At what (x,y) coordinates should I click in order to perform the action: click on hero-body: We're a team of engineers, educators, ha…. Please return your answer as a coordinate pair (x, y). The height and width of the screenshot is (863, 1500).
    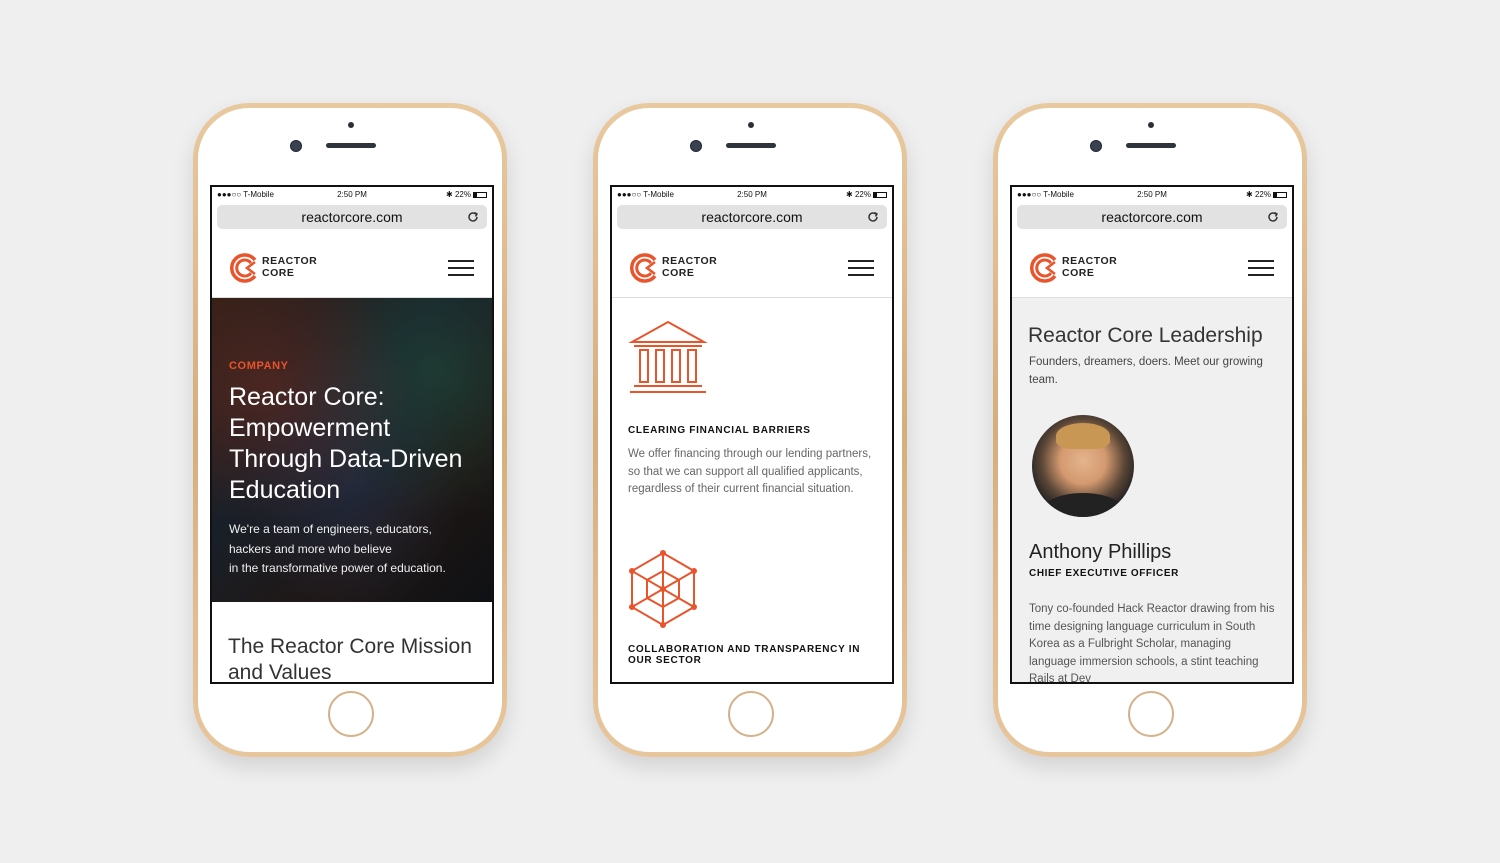
    Looking at the image, I should click on (353, 549).